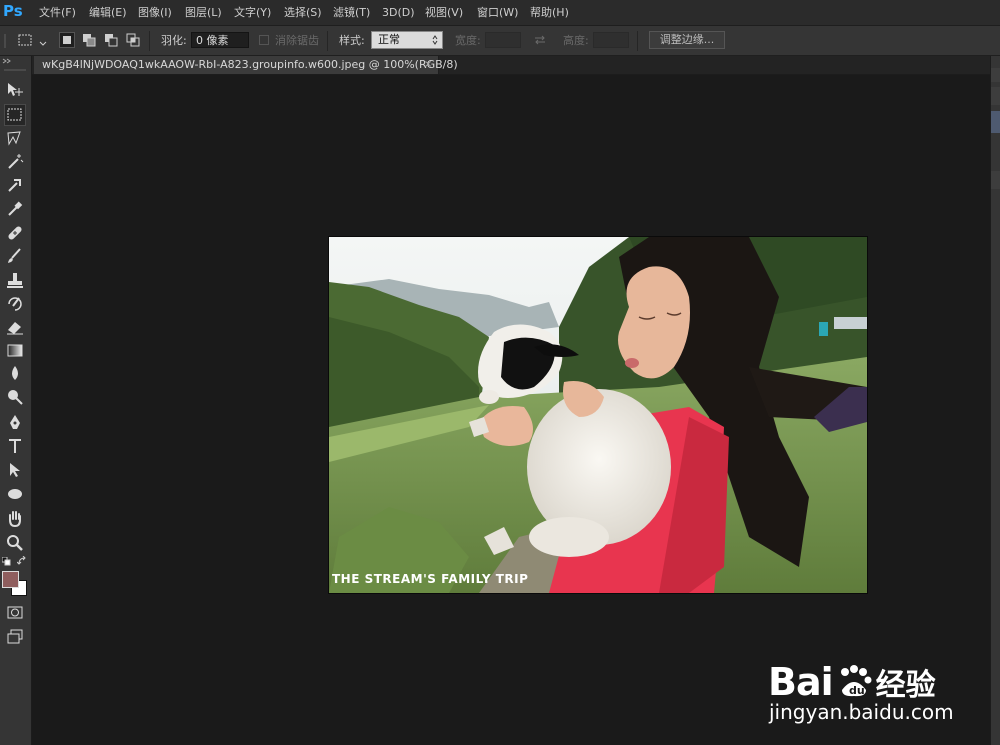  What do you see at coordinates (15, 162) in the screenshot?
I see `magic-wand-tool-icon` at bounding box center [15, 162].